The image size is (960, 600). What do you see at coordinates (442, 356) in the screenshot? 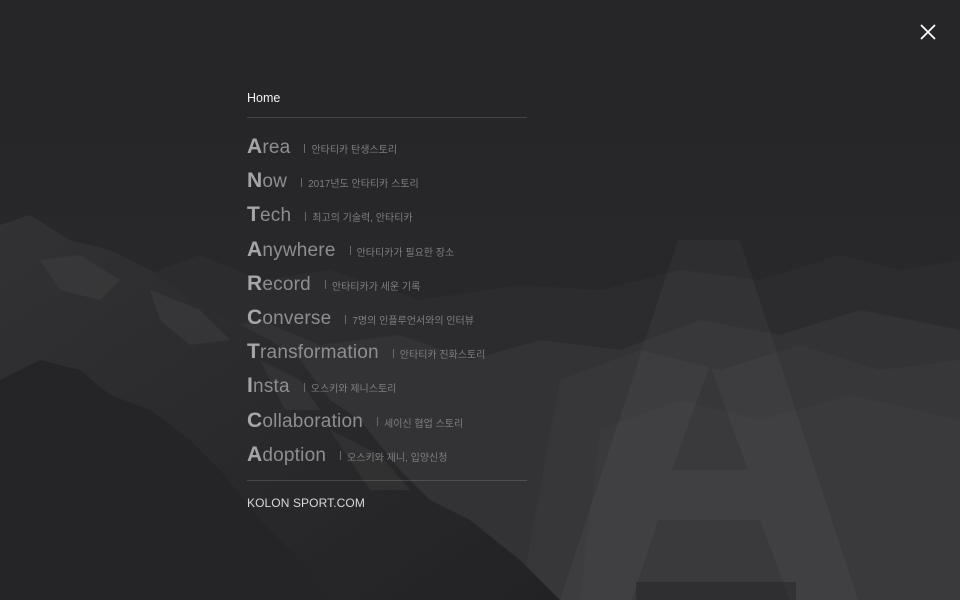
I see `menu-item-subtitle: 안타티카 진화스토리` at bounding box center [442, 356].